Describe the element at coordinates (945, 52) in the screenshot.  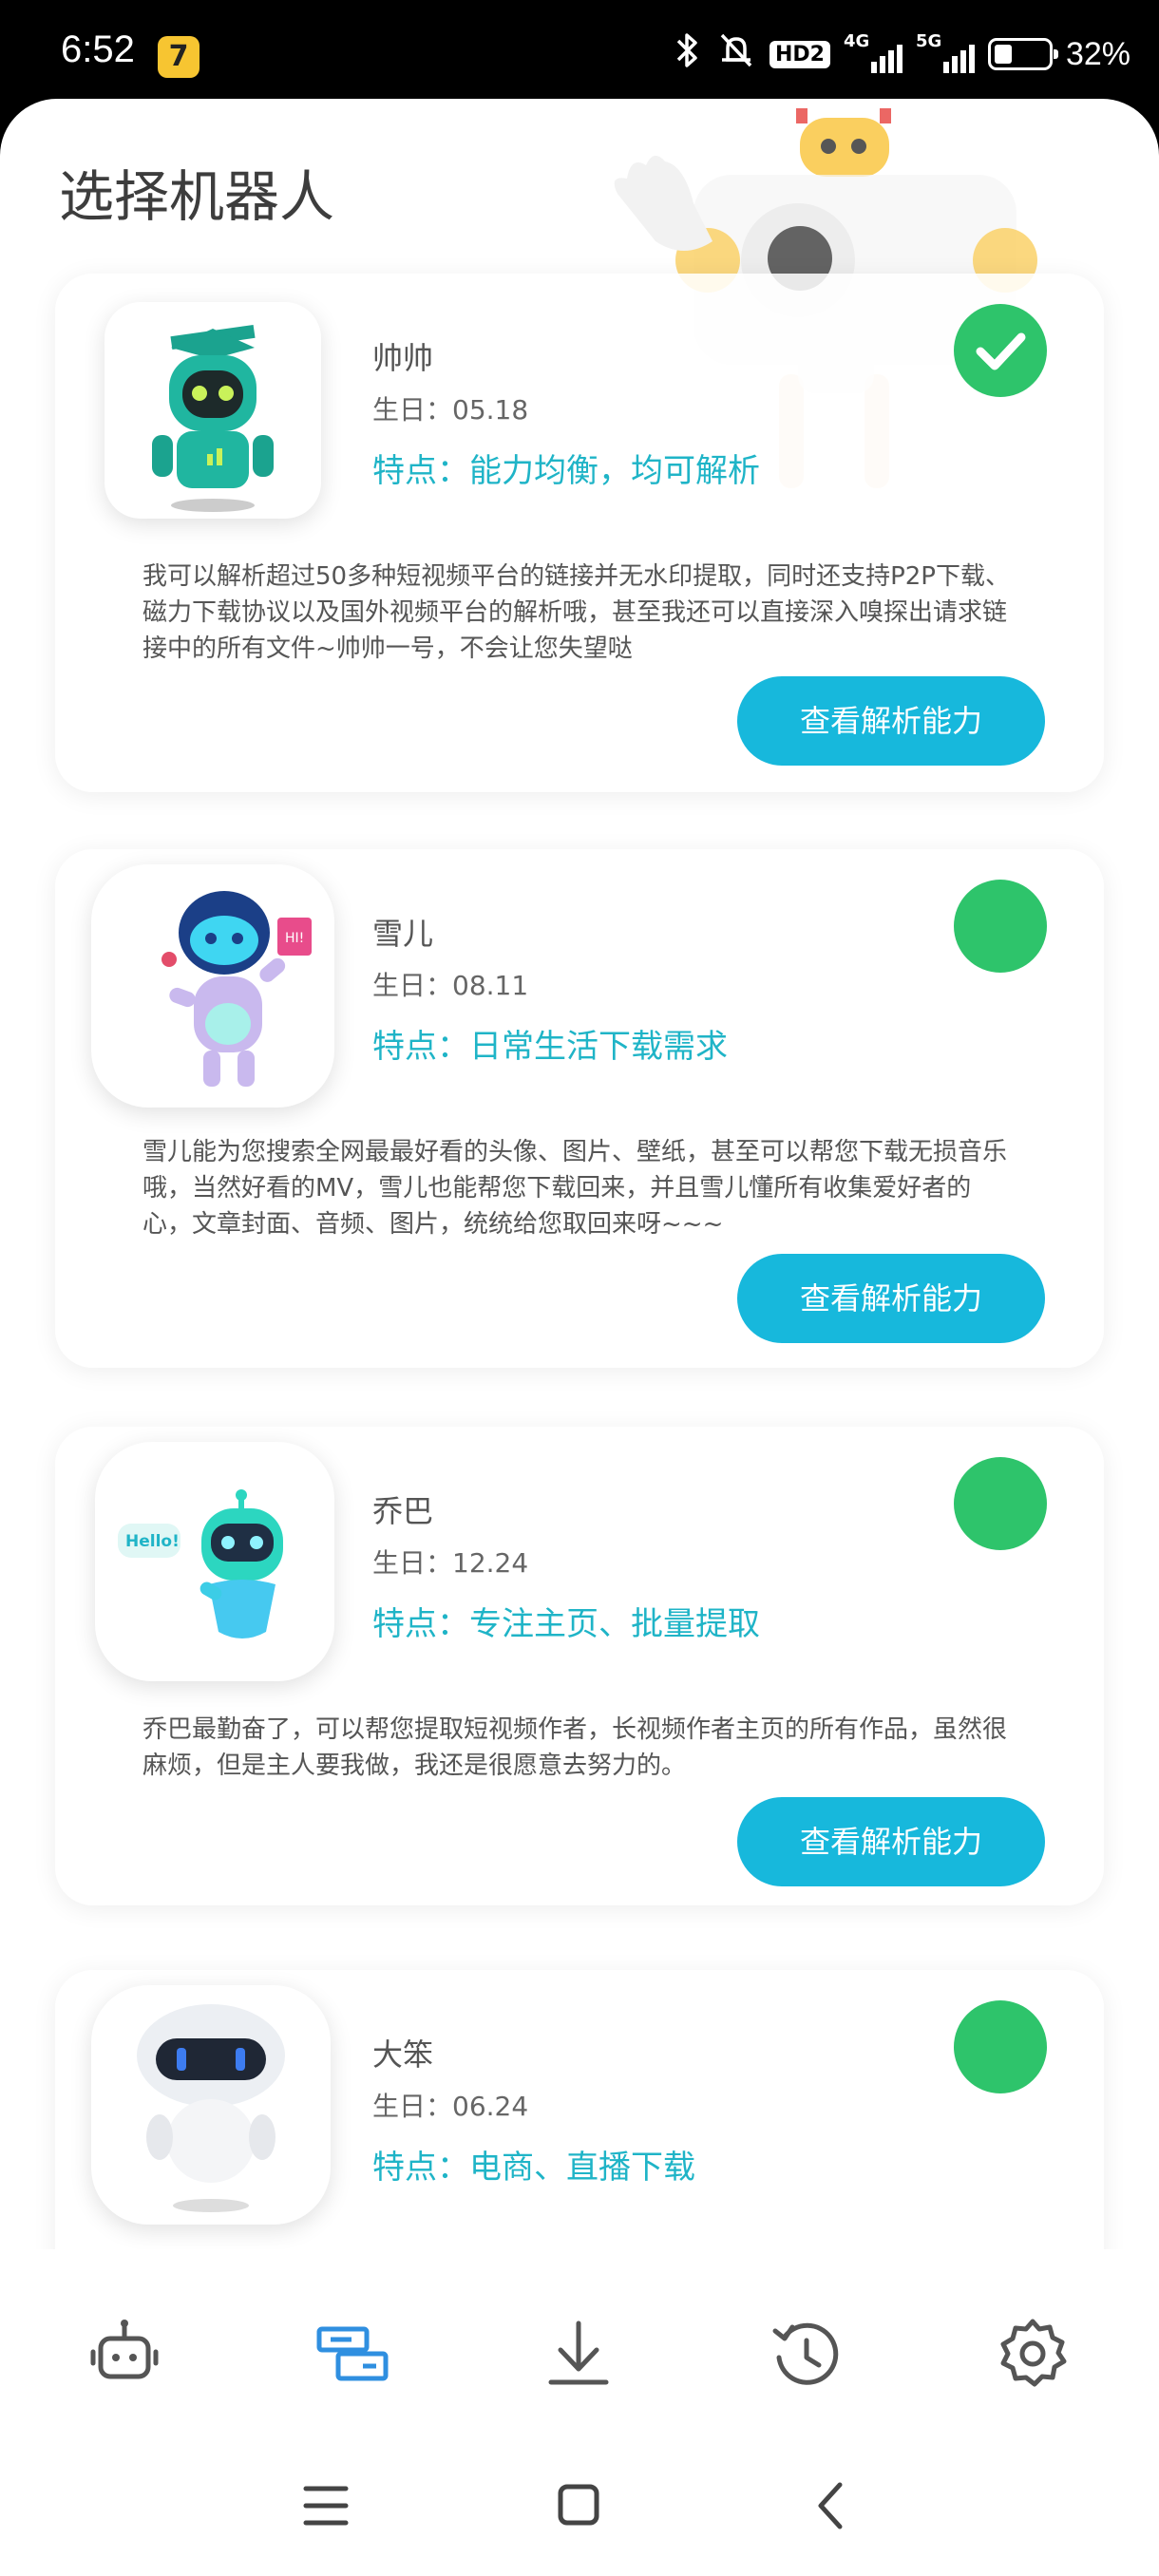
I see `signal-icon-5g: 5G` at that location.